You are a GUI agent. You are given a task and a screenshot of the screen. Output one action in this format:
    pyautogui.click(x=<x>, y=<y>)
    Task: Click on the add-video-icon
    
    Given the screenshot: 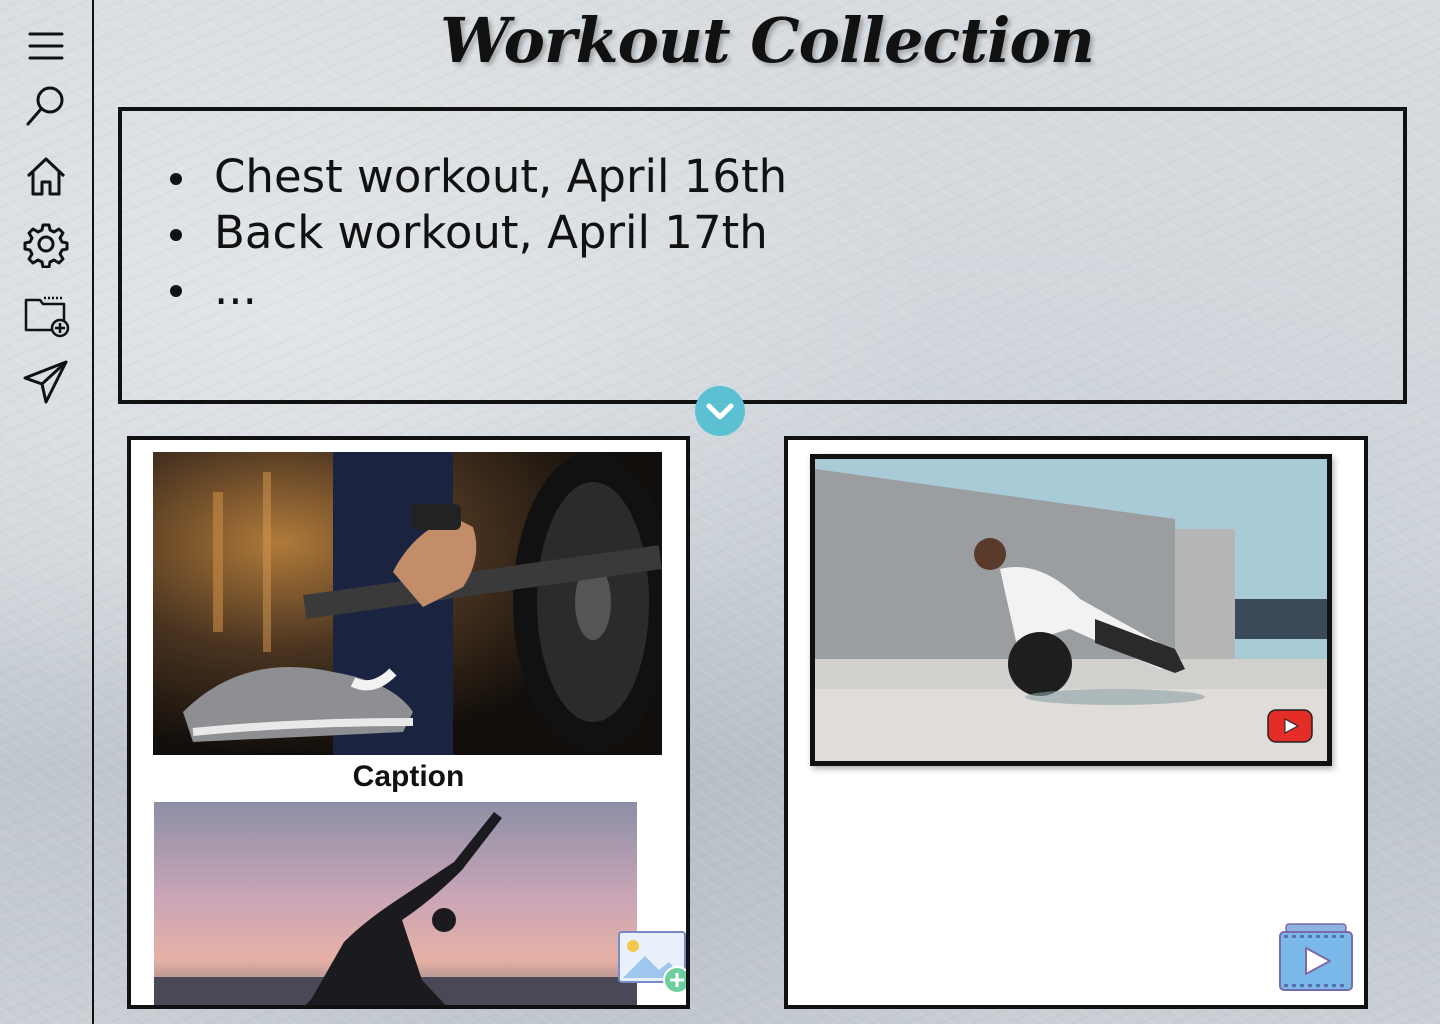 What is the action you would take?
    pyautogui.click(x=1316, y=958)
    